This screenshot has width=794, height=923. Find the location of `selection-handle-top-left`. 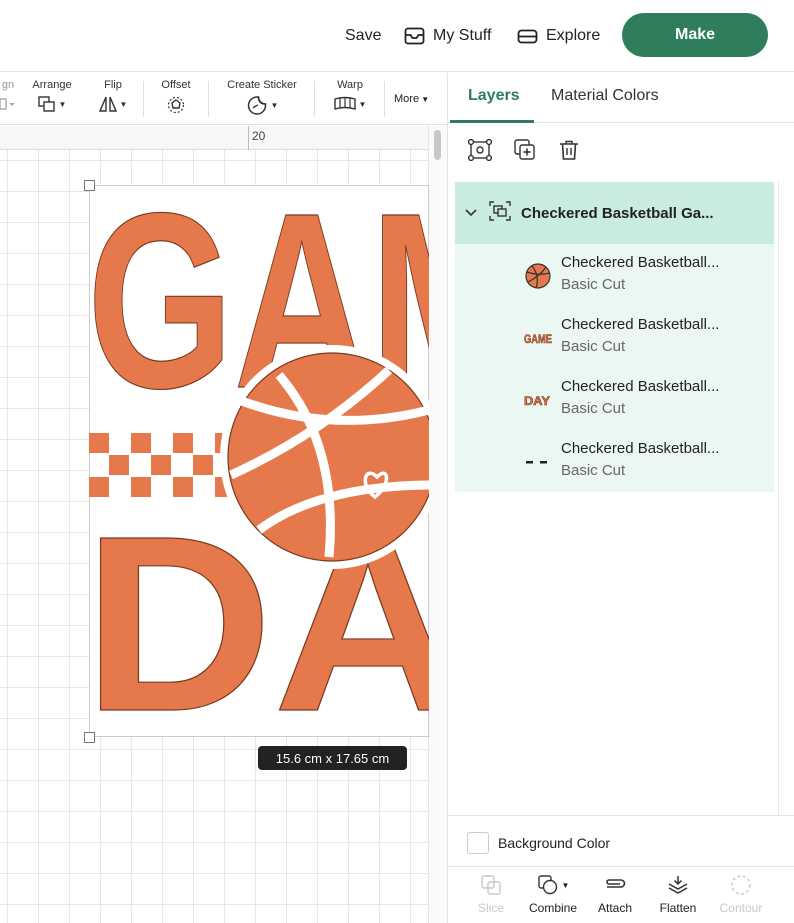

selection-handle-top-left is located at coordinates (89, 185).